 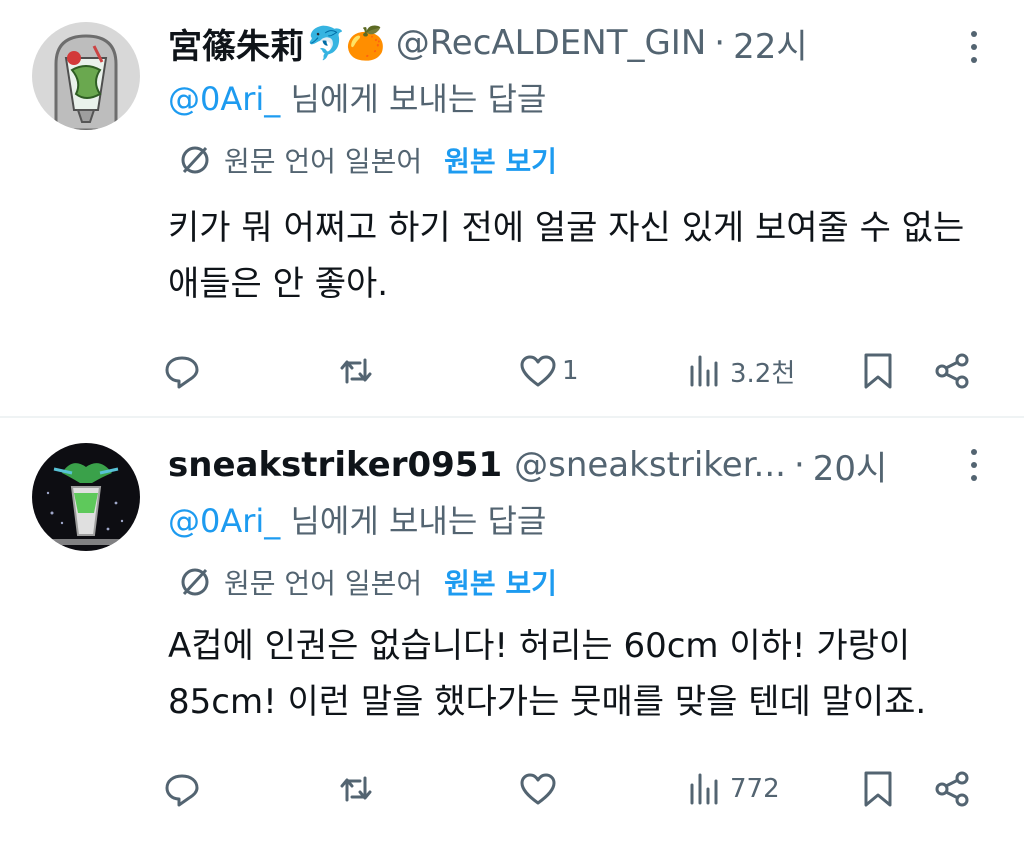 I want to click on action-bar: 1 3.2천, so click(x=572, y=371).